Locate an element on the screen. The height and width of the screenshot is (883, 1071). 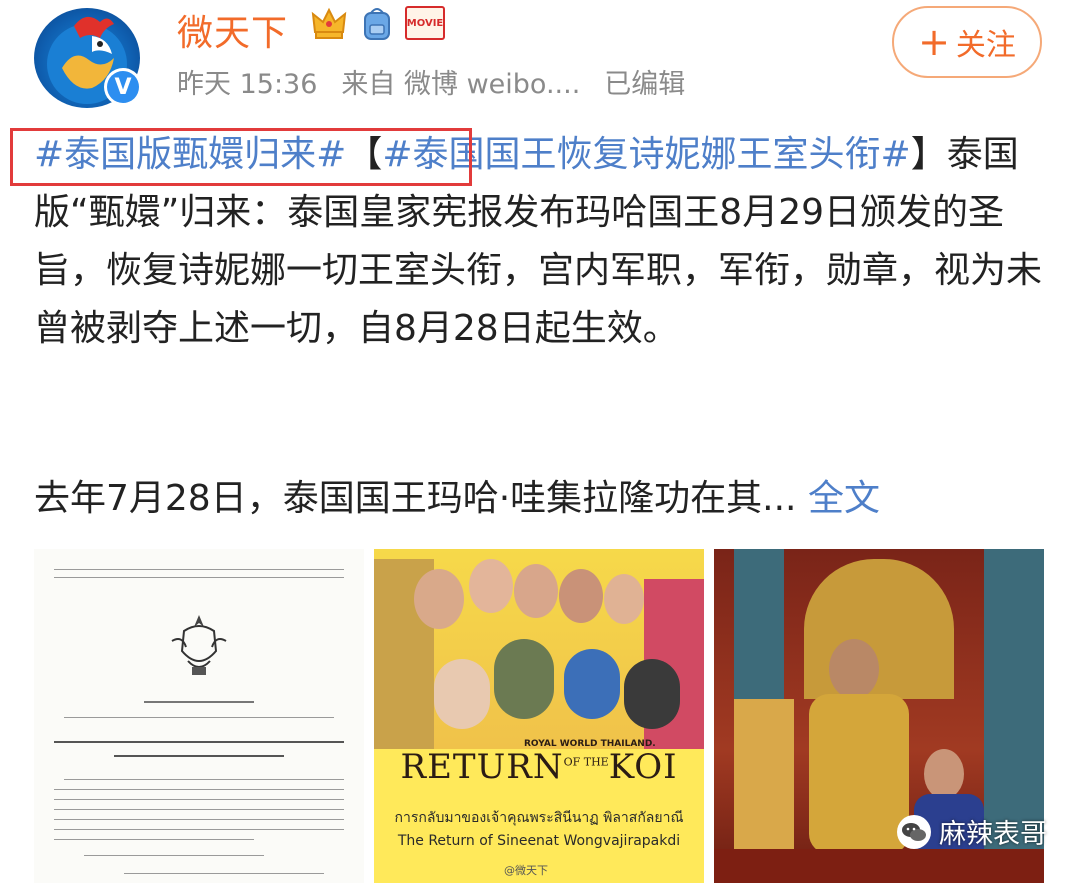
koi-title: RETURNOF THEKOI is located at coordinates (539, 767).